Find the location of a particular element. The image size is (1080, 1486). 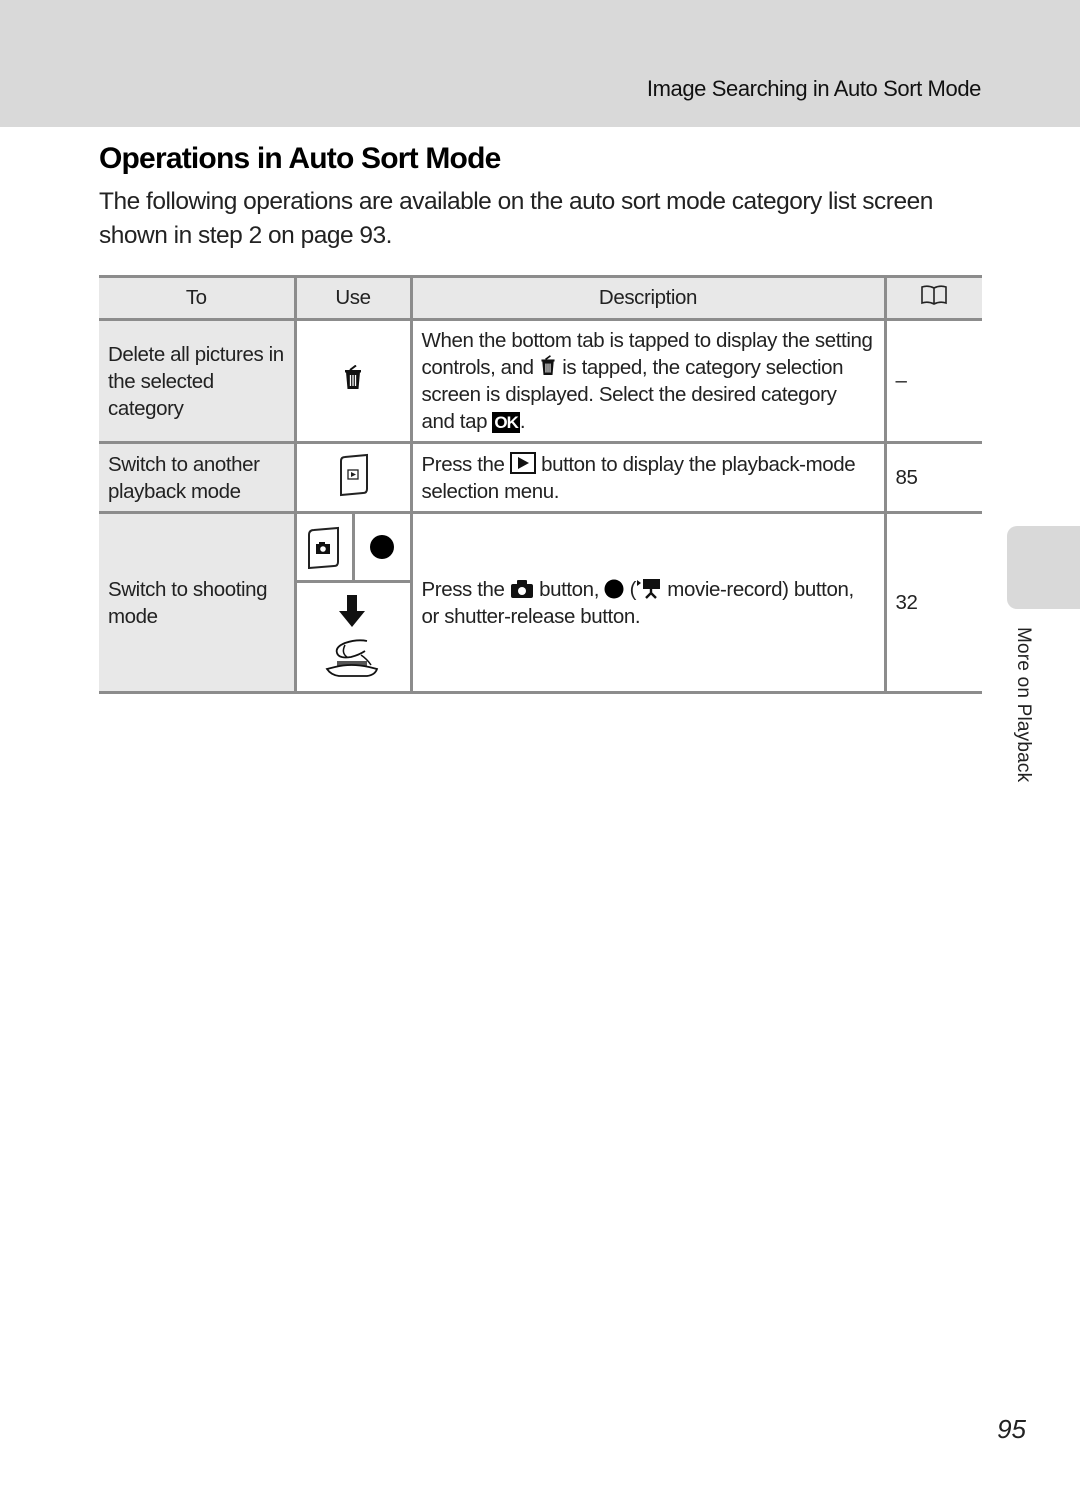

movie-record-cell is located at coordinates (380, 547).